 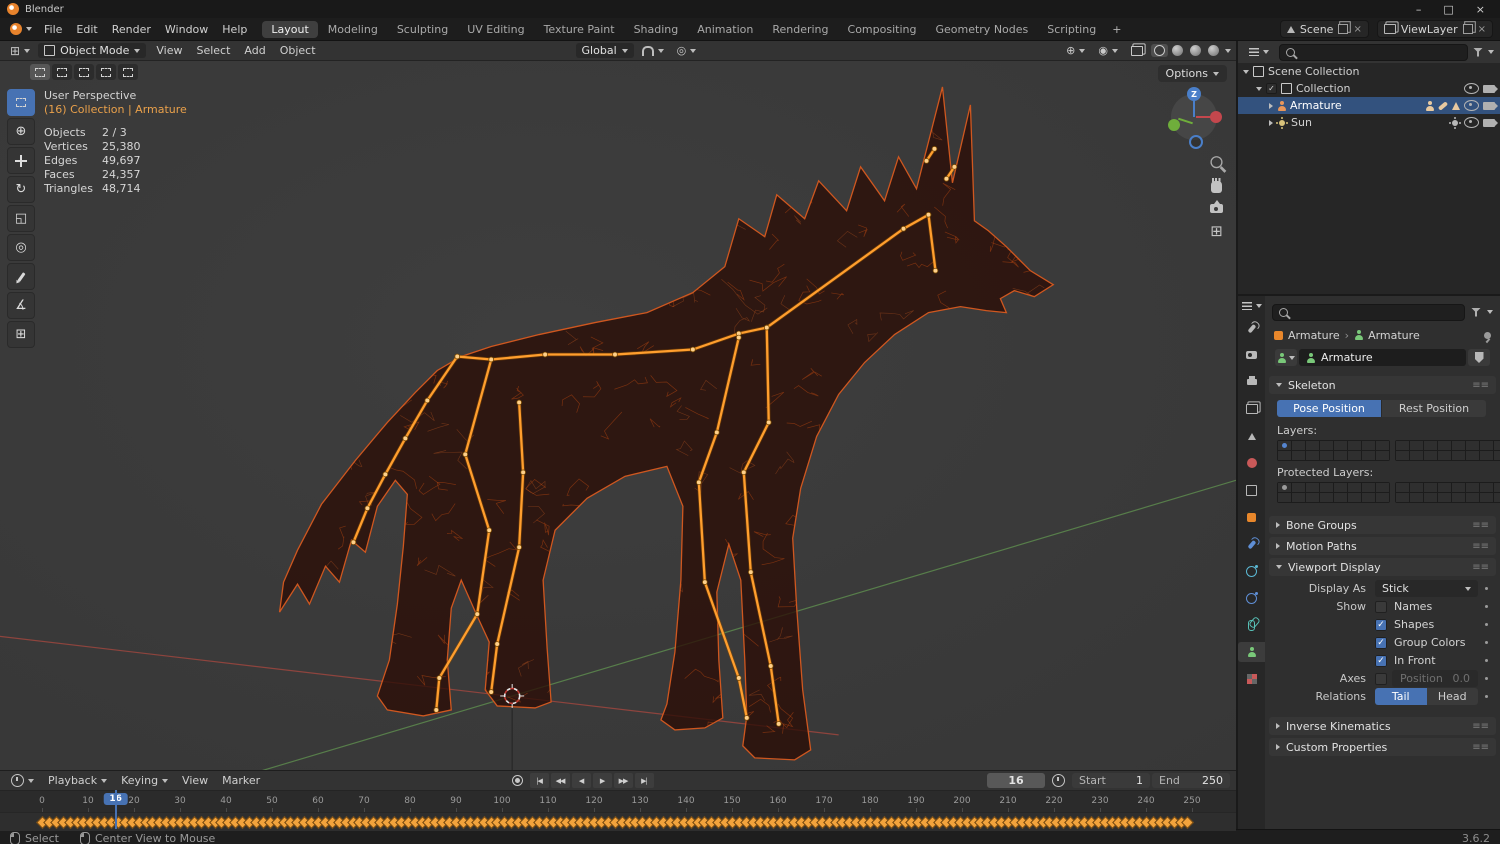 I want to click on show-gizmo-button: ⊕, so click(x=1075, y=50).